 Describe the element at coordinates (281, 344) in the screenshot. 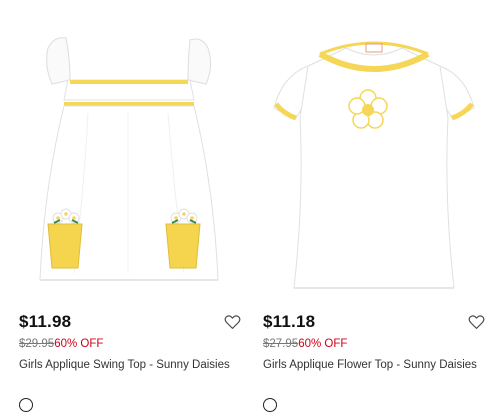

I see `original-price: $27.95` at that location.